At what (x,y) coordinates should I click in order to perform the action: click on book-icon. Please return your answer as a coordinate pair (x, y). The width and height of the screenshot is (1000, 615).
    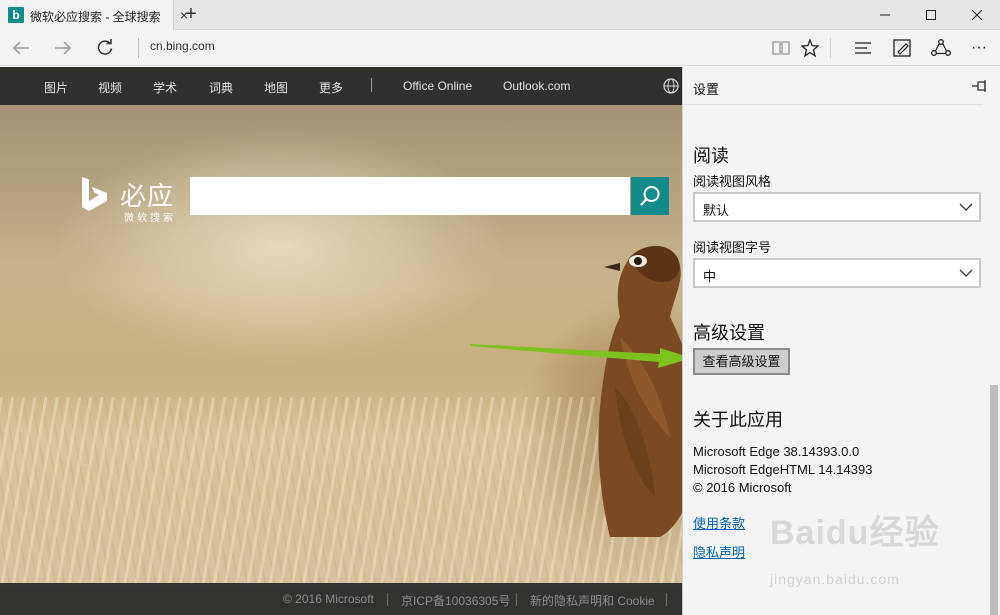
    Looking at the image, I should click on (781, 48).